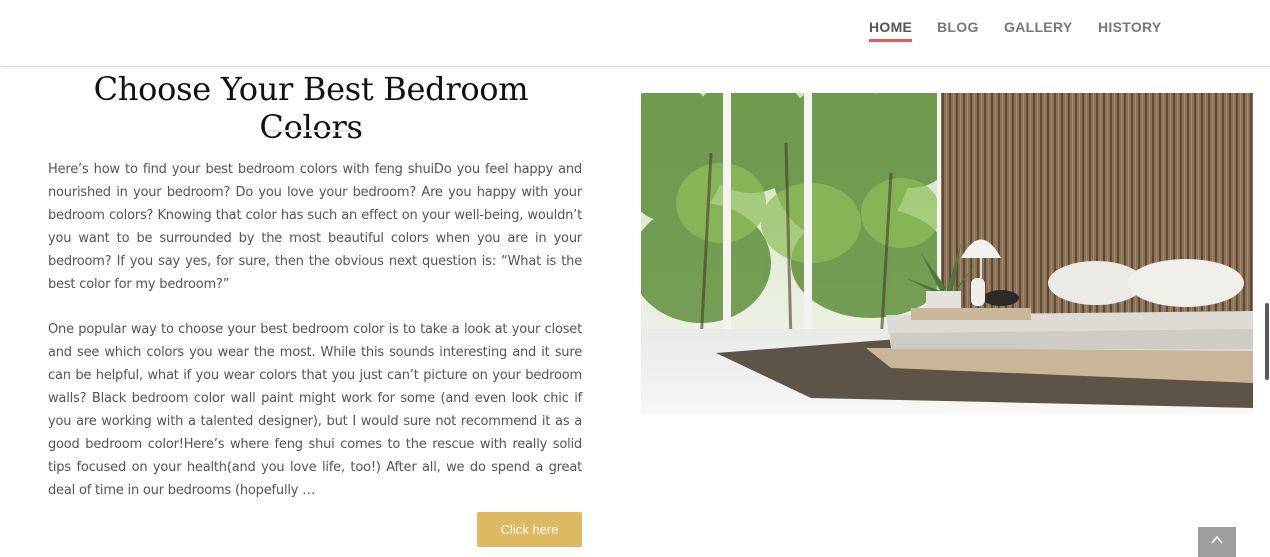  I want to click on page-scrollbar, so click(1267, 341).